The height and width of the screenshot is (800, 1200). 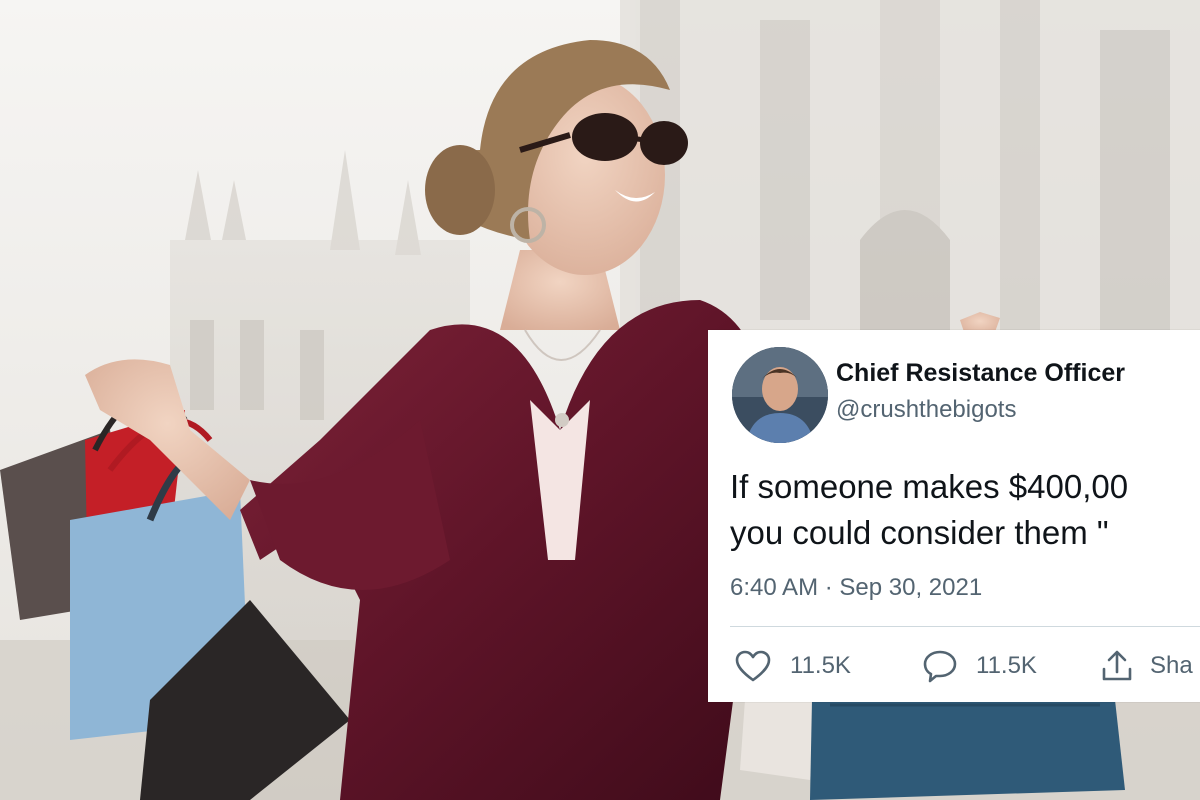 What do you see at coordinates (856, 588) in the screenshot?
I see `tweet-timestamp: 6:40 AM · Sep 30, 2021` at bounding box center [856, 588].